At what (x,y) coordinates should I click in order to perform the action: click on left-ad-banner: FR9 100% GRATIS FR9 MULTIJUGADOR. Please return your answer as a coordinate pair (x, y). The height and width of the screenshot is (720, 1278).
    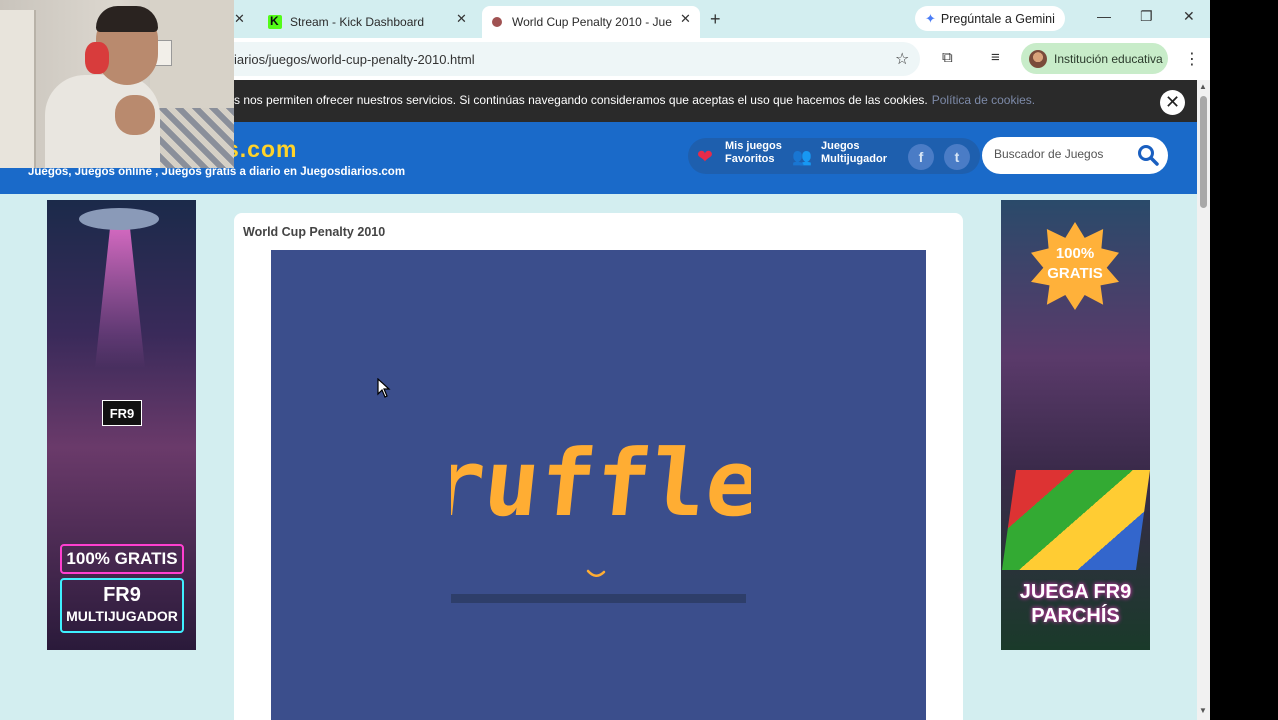
    Looking at the image, I should click on (121, 425).